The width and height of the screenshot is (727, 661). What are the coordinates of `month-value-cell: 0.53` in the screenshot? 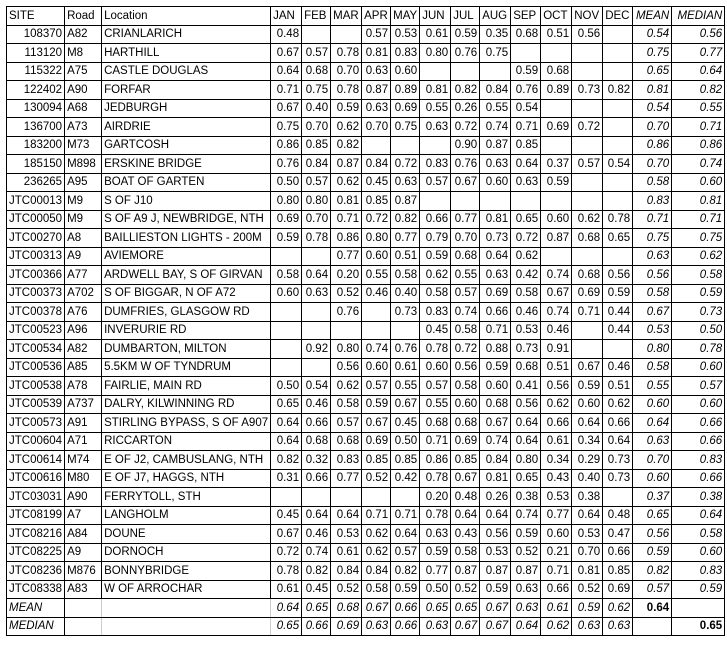 It's located at (526, 330).